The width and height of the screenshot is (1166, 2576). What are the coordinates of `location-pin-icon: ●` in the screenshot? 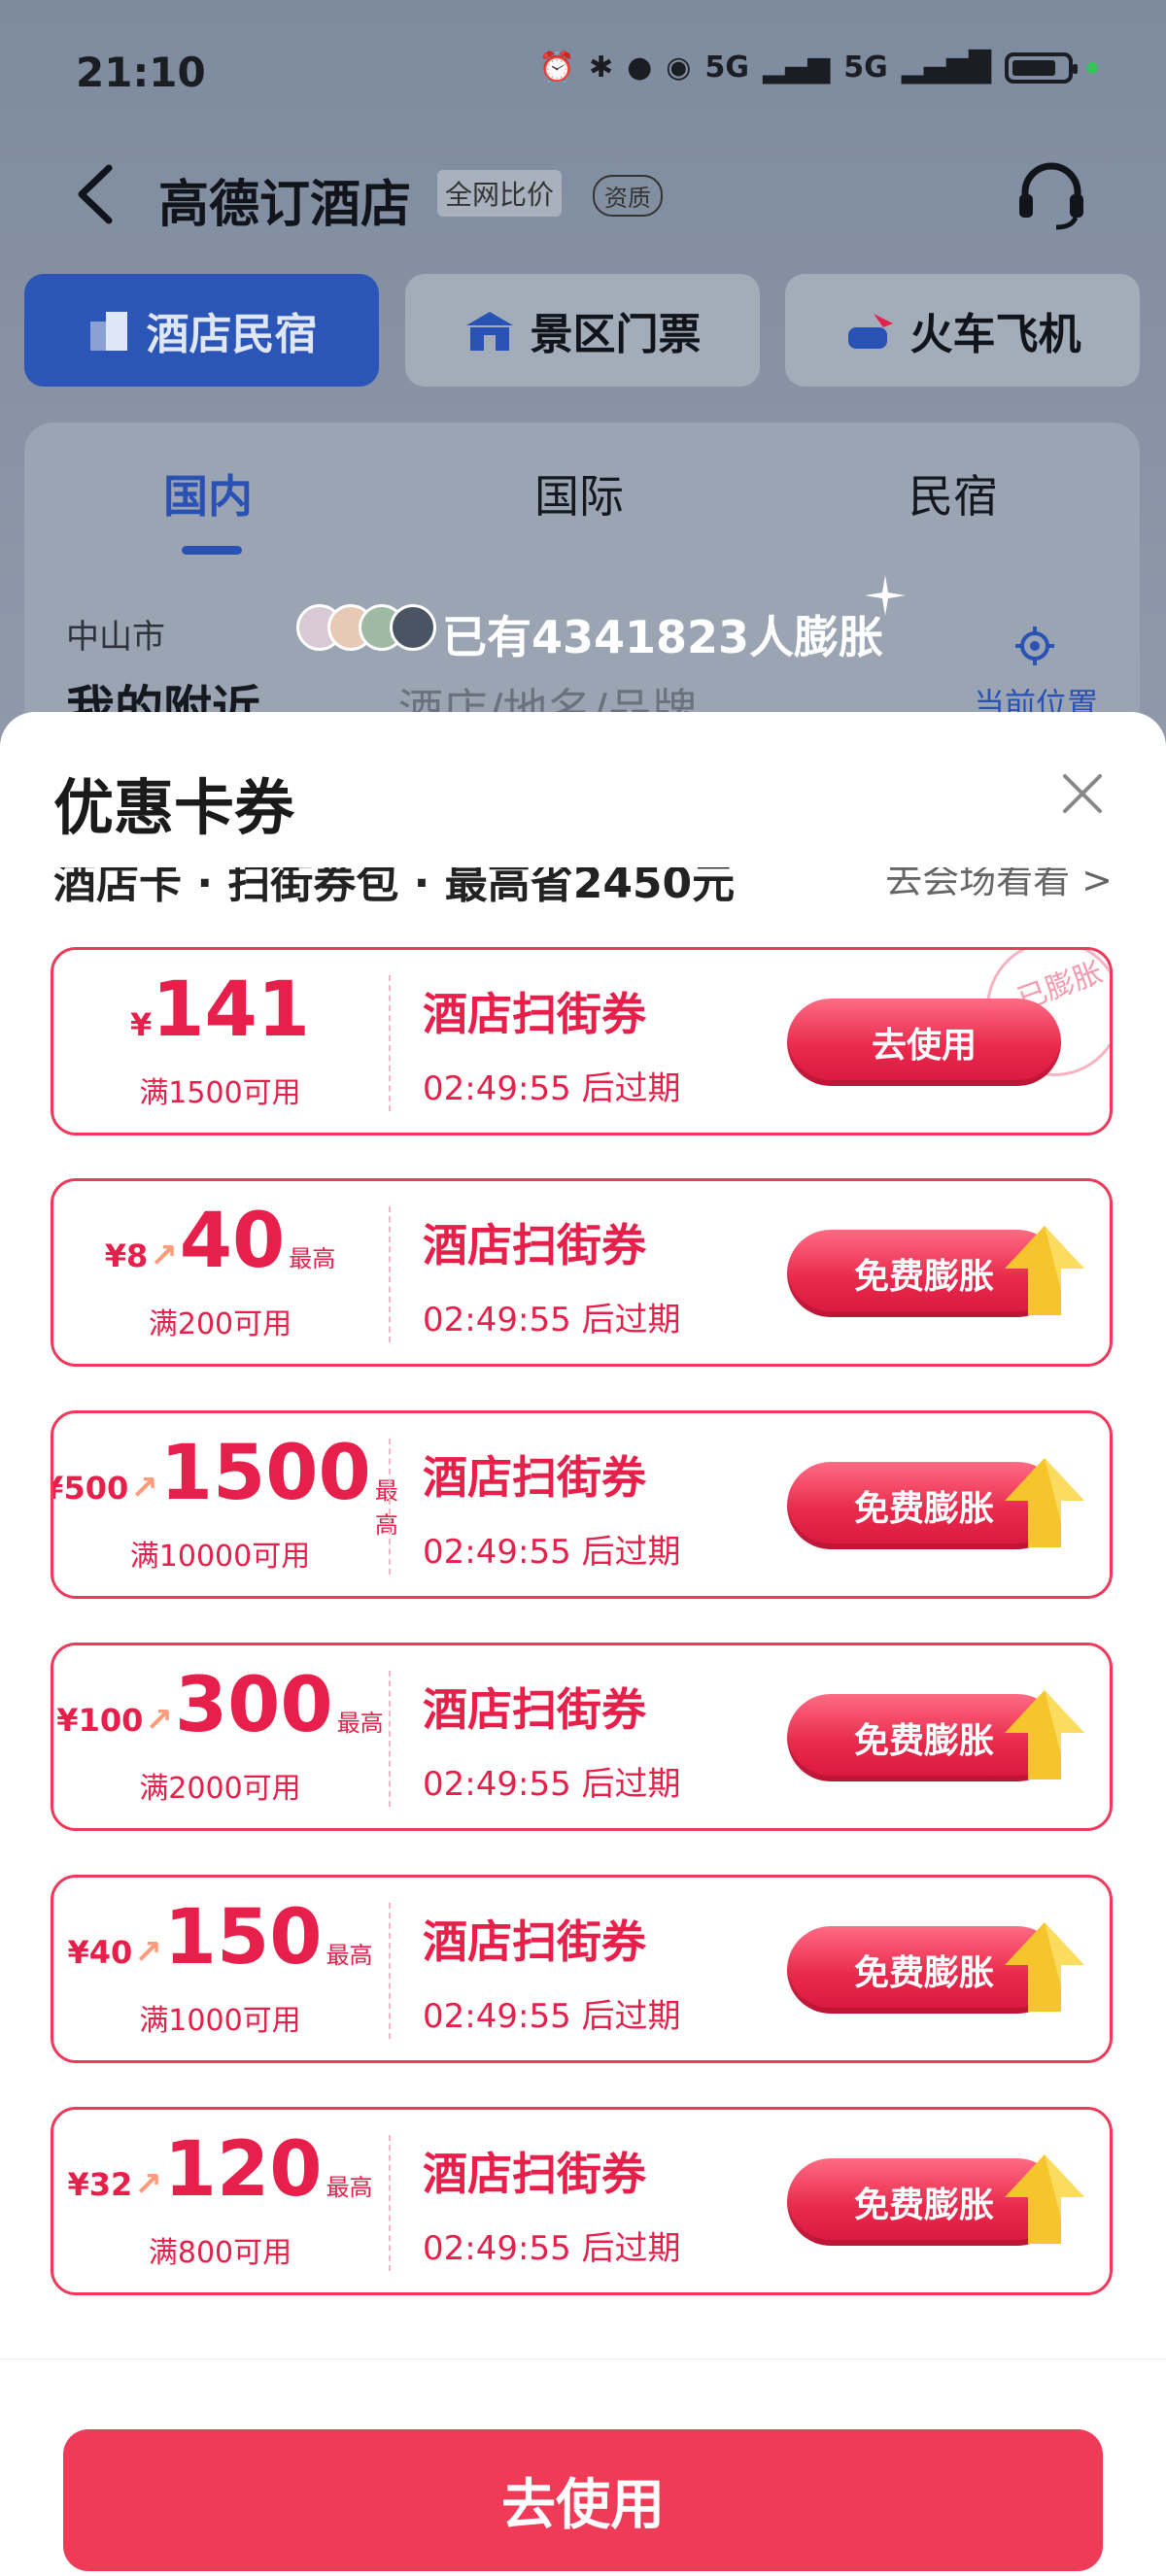 It's located at (640, 68).